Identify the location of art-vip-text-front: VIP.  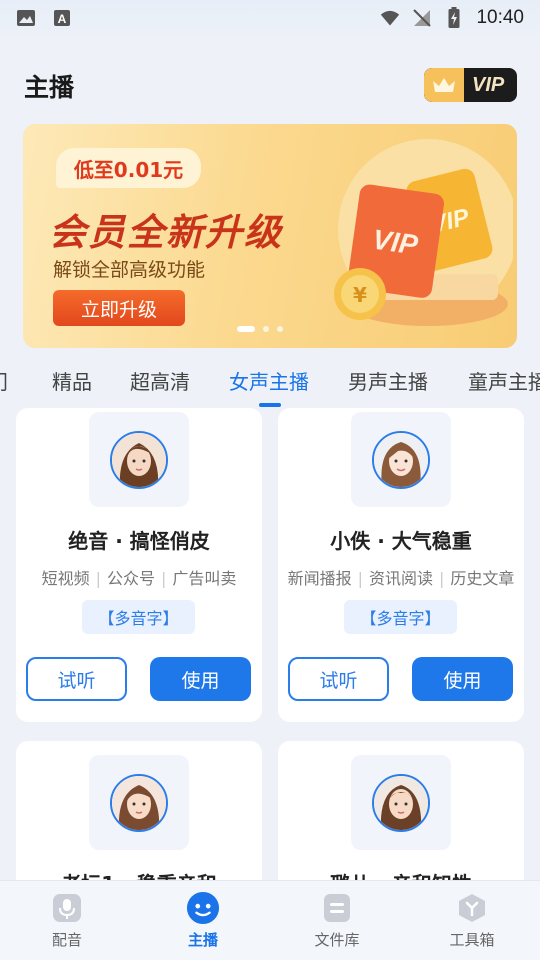
(395, 242).